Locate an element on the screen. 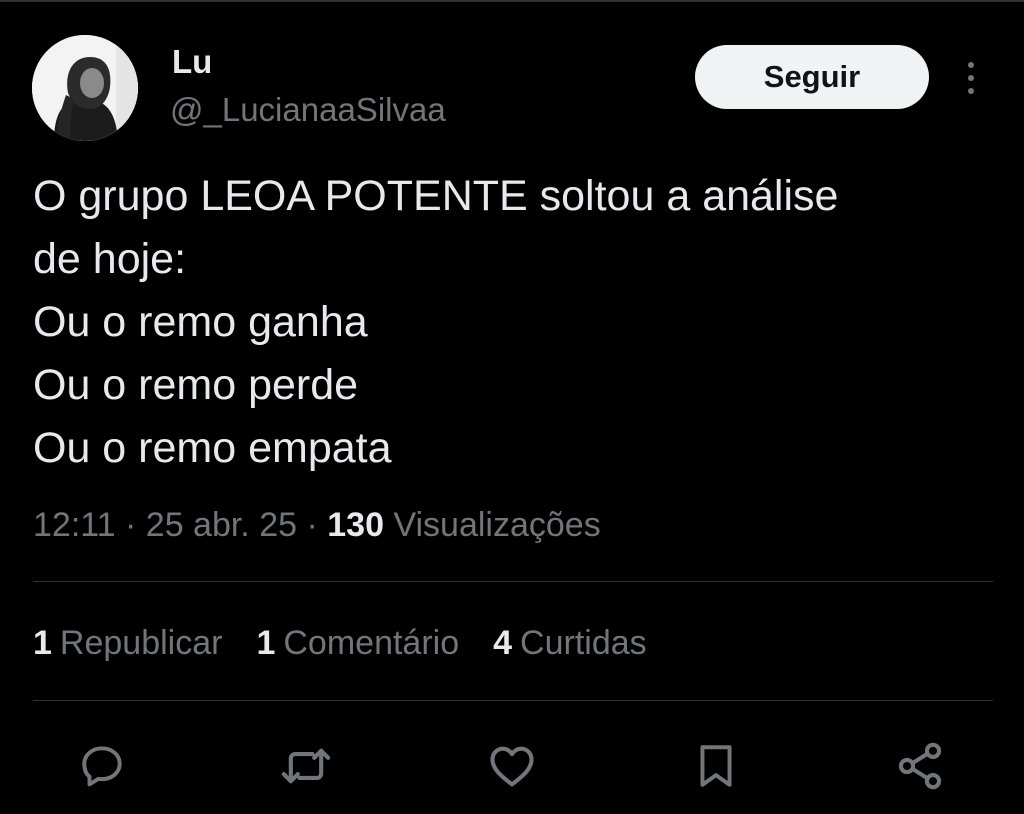 This screenshot has height=814, width=1024. top-border is located at coordinates (512, 1).